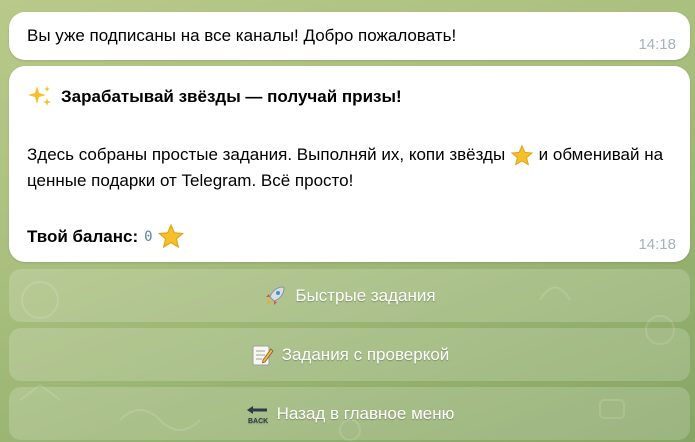  Describe the element at coordinates (148, 237) in the screenshot. I see `balance-value: 0` at that location.